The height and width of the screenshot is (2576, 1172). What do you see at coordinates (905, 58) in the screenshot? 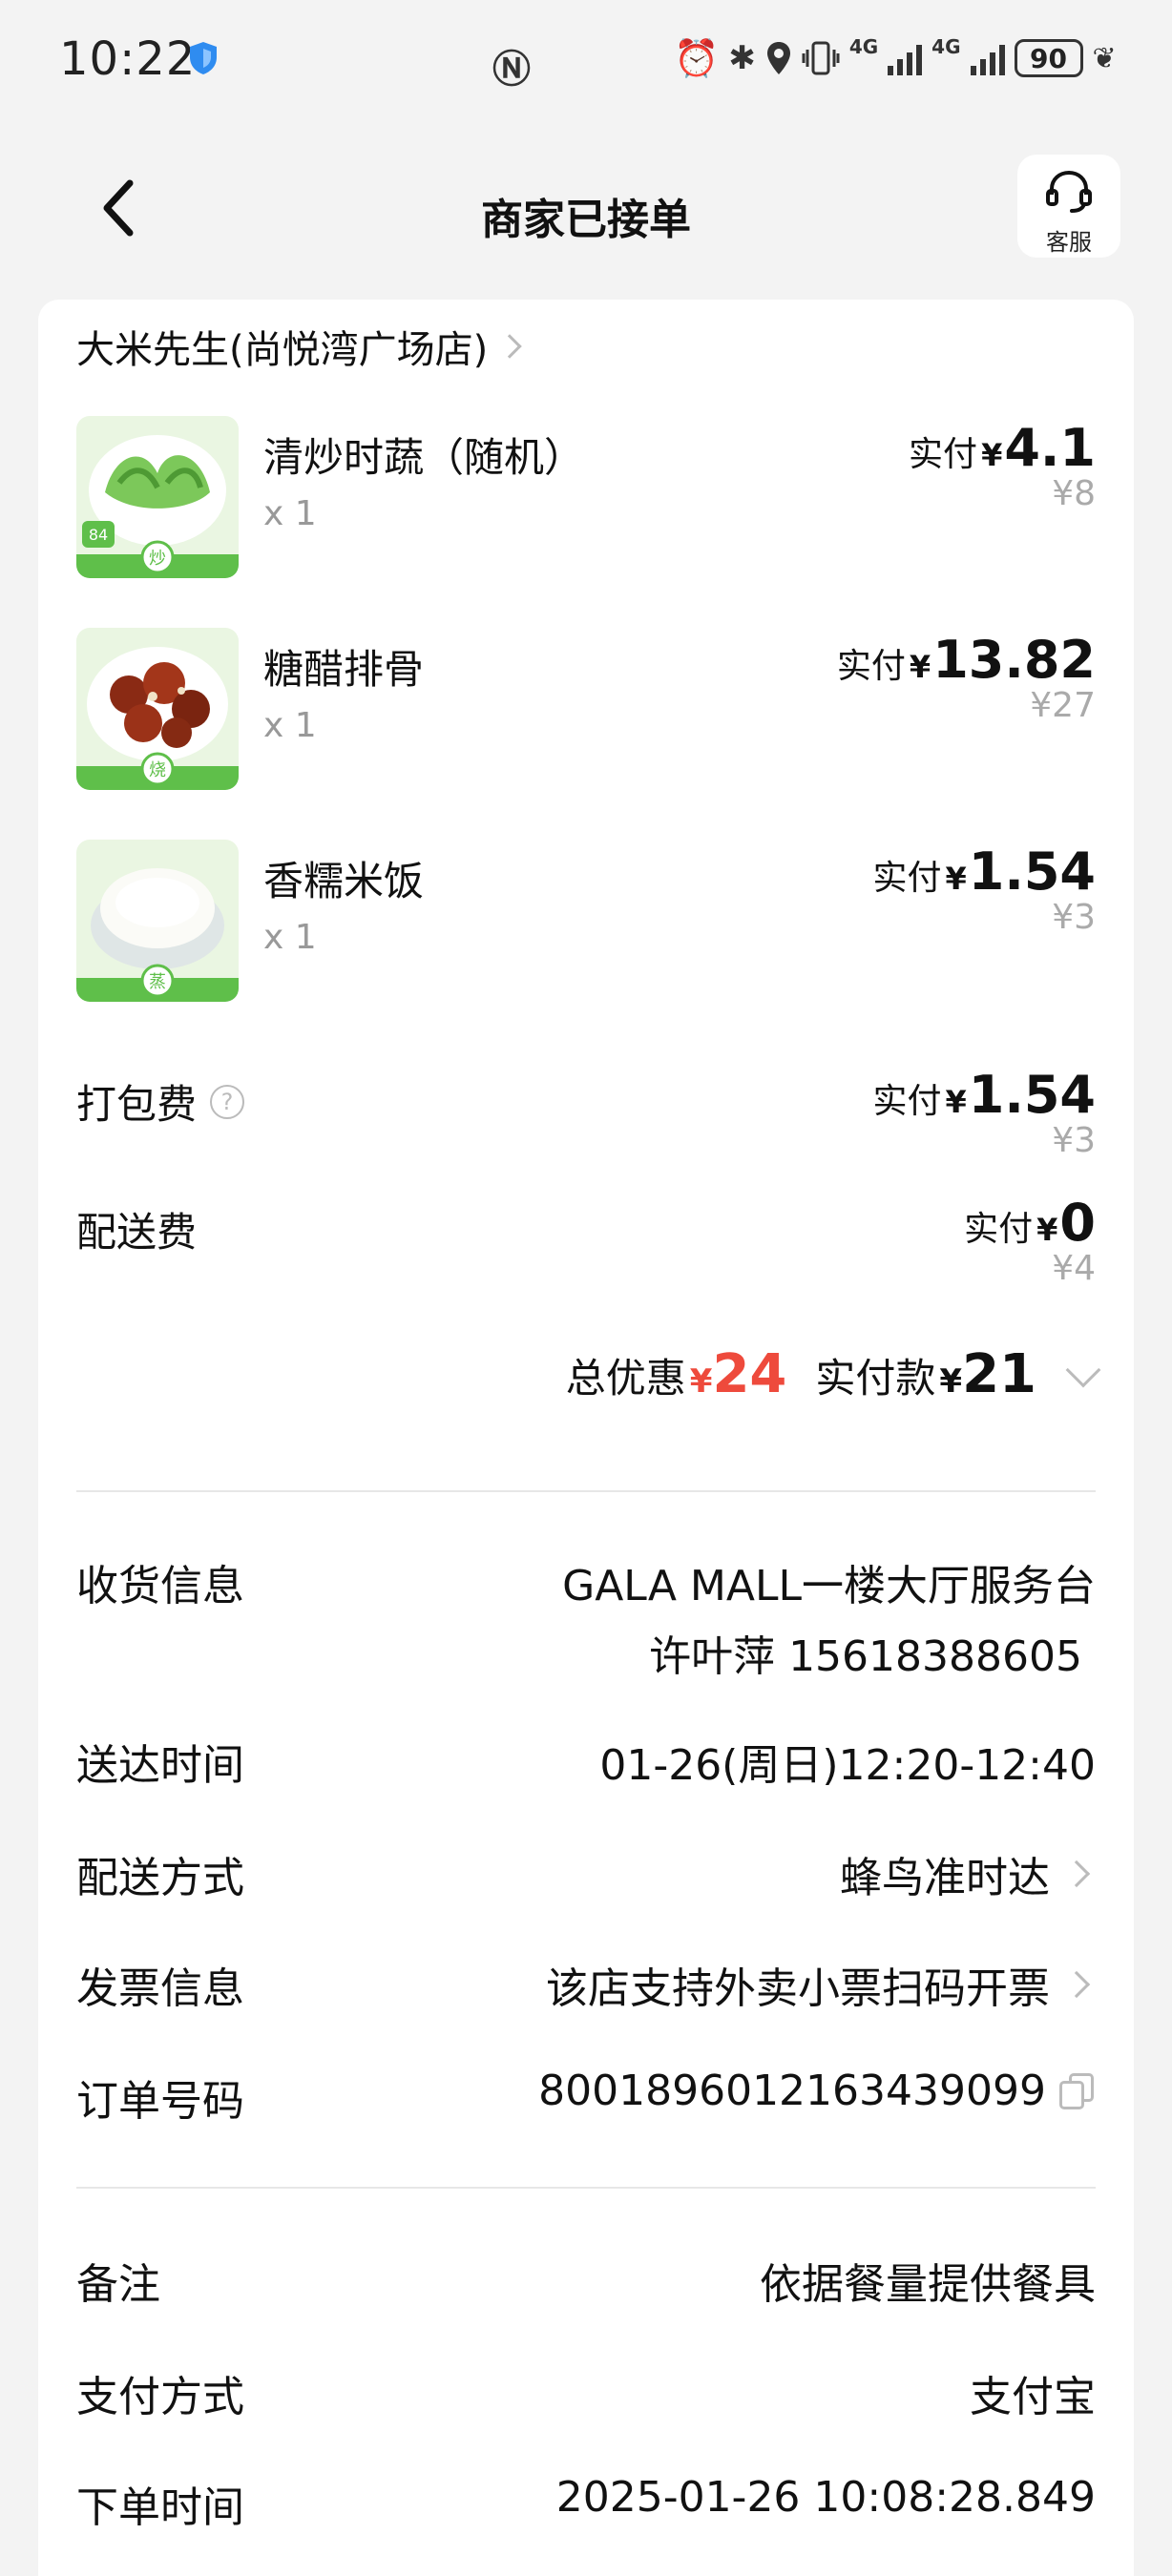
I see `signal-icon` at bounding box center [905, 58].